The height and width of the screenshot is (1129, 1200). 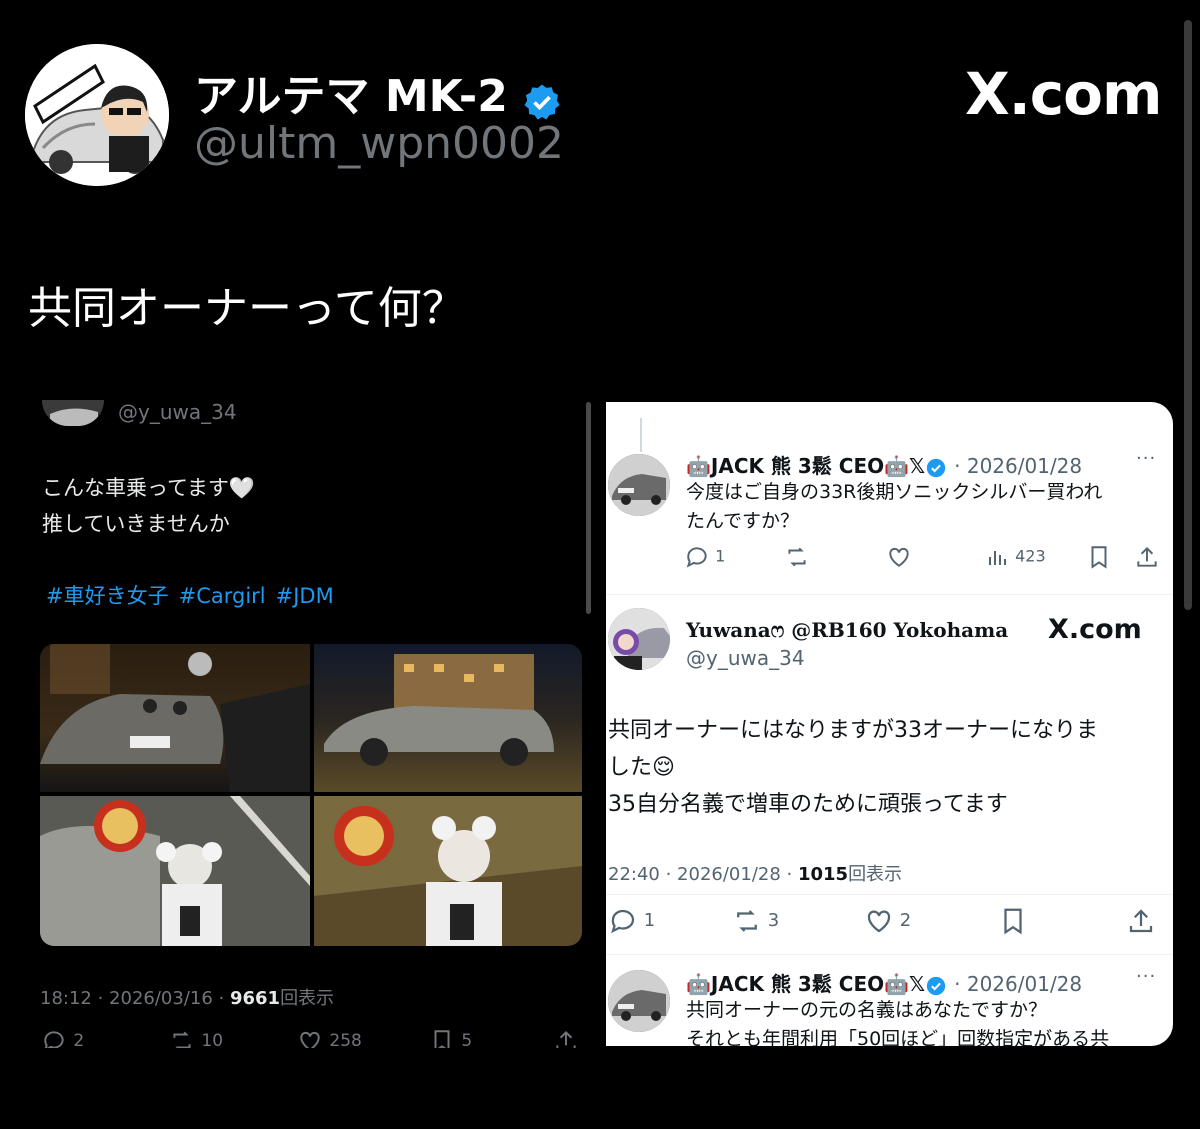 What do you see at coordinates (379, 143) in the screenshot?
I see `user-handle: @ultm_wpn0002` at bounding box center [379, 143].